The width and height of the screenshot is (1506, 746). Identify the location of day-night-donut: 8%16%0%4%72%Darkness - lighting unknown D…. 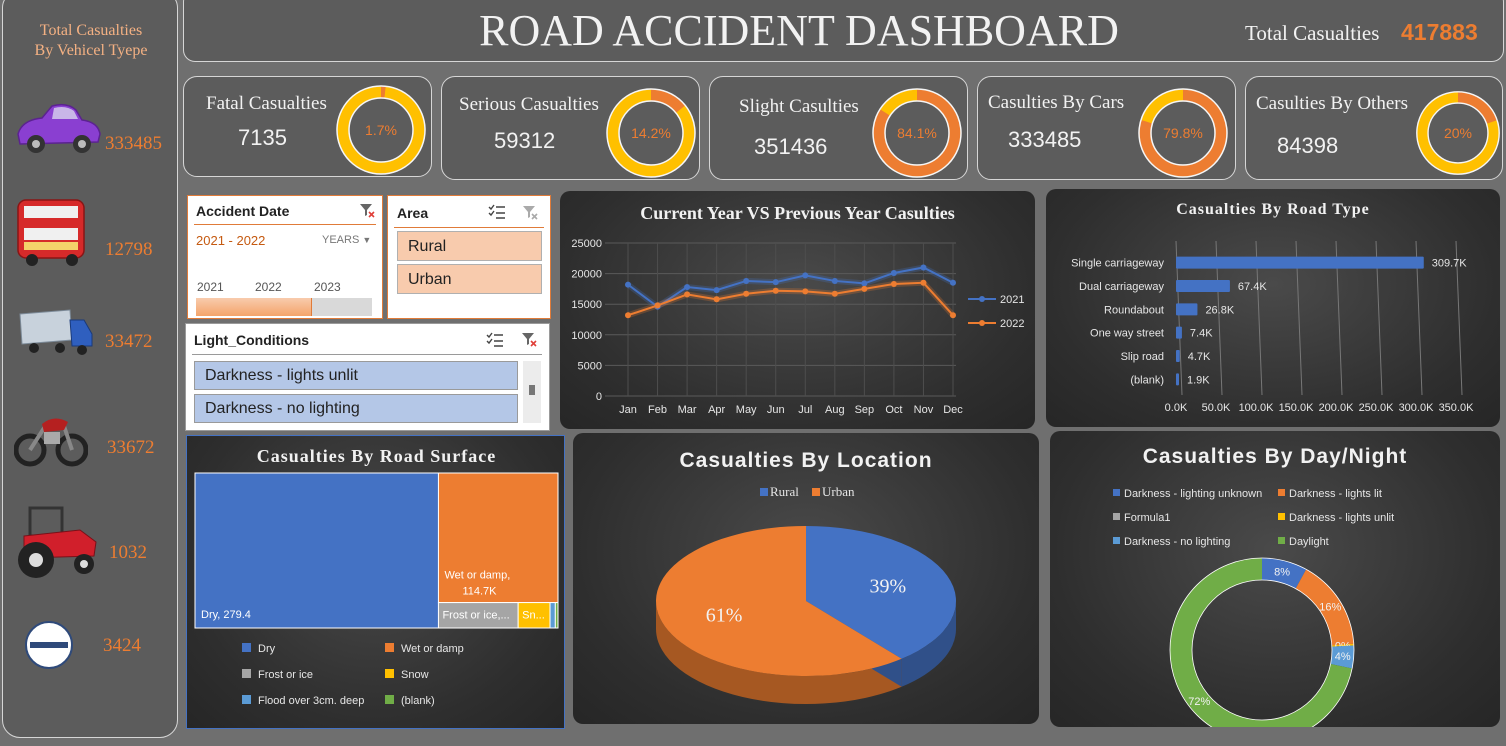
(1253, 607).